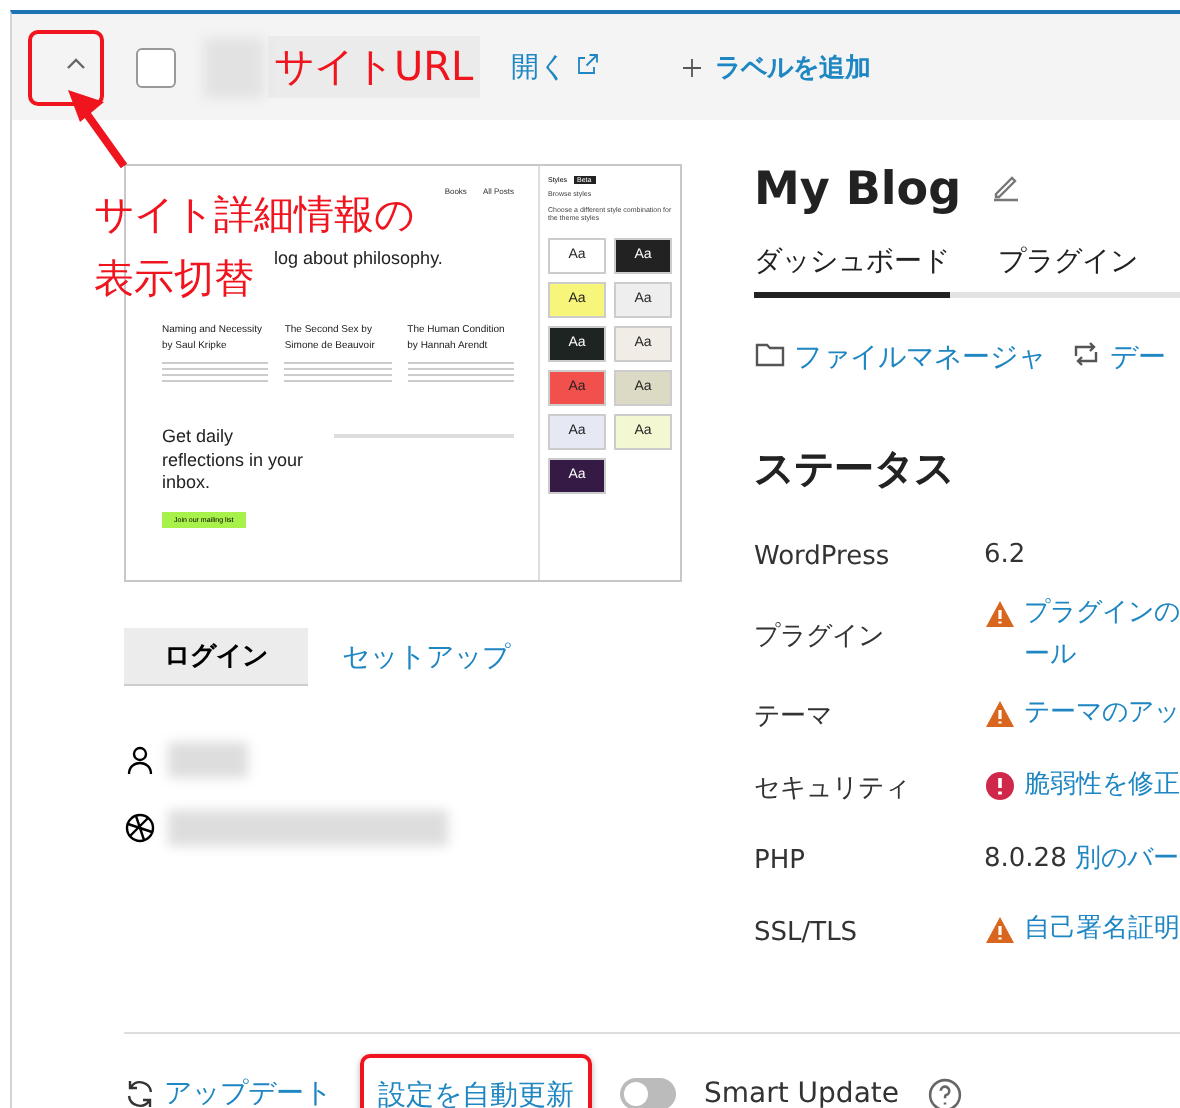 The width and height of the screenshot is (1180, 1108). I want to click on update-link: アップデート, so click(228, 1092).